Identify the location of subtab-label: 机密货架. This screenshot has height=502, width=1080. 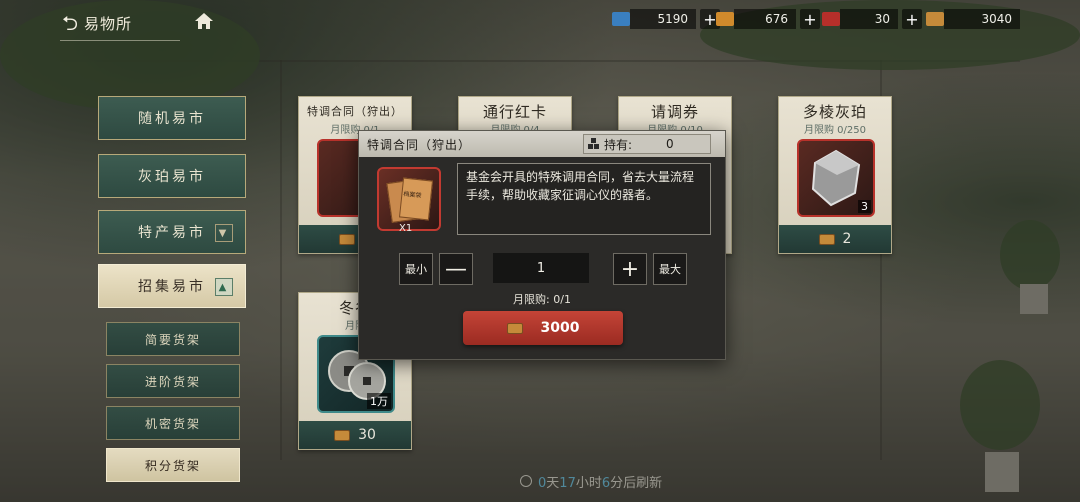
(172, 423).